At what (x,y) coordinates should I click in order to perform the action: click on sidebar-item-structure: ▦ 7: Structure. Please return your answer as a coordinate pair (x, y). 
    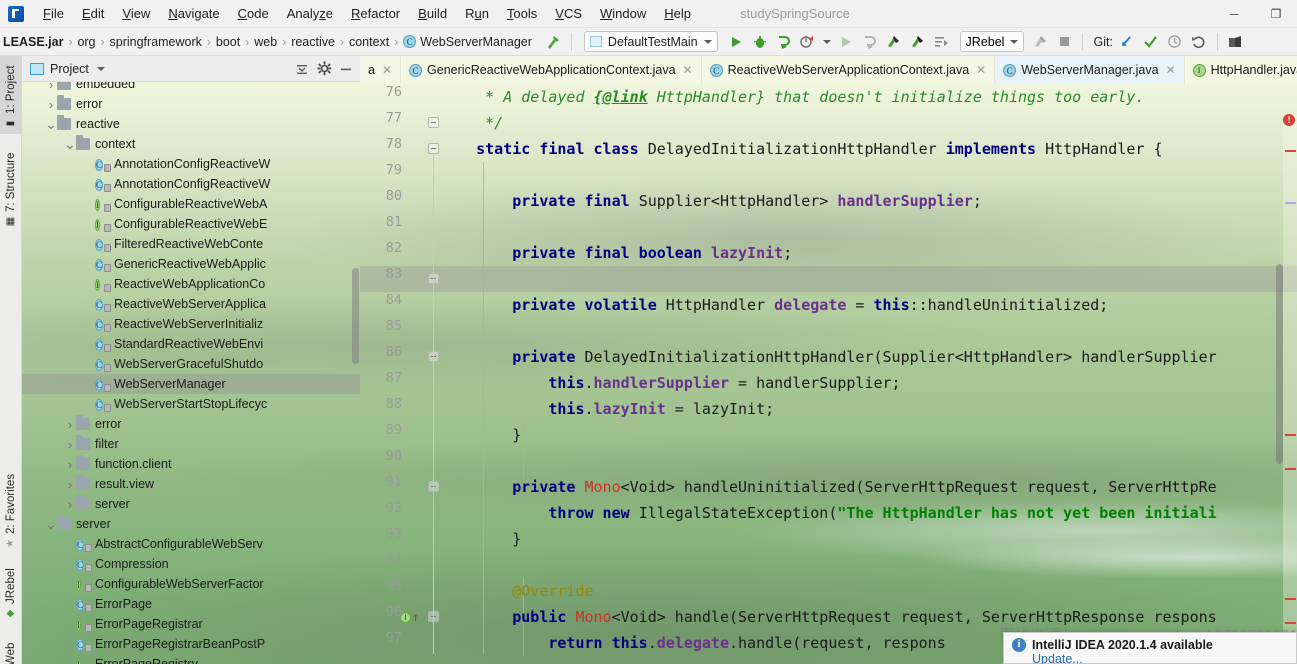
    Looking at the image, I should click on (11, 185).